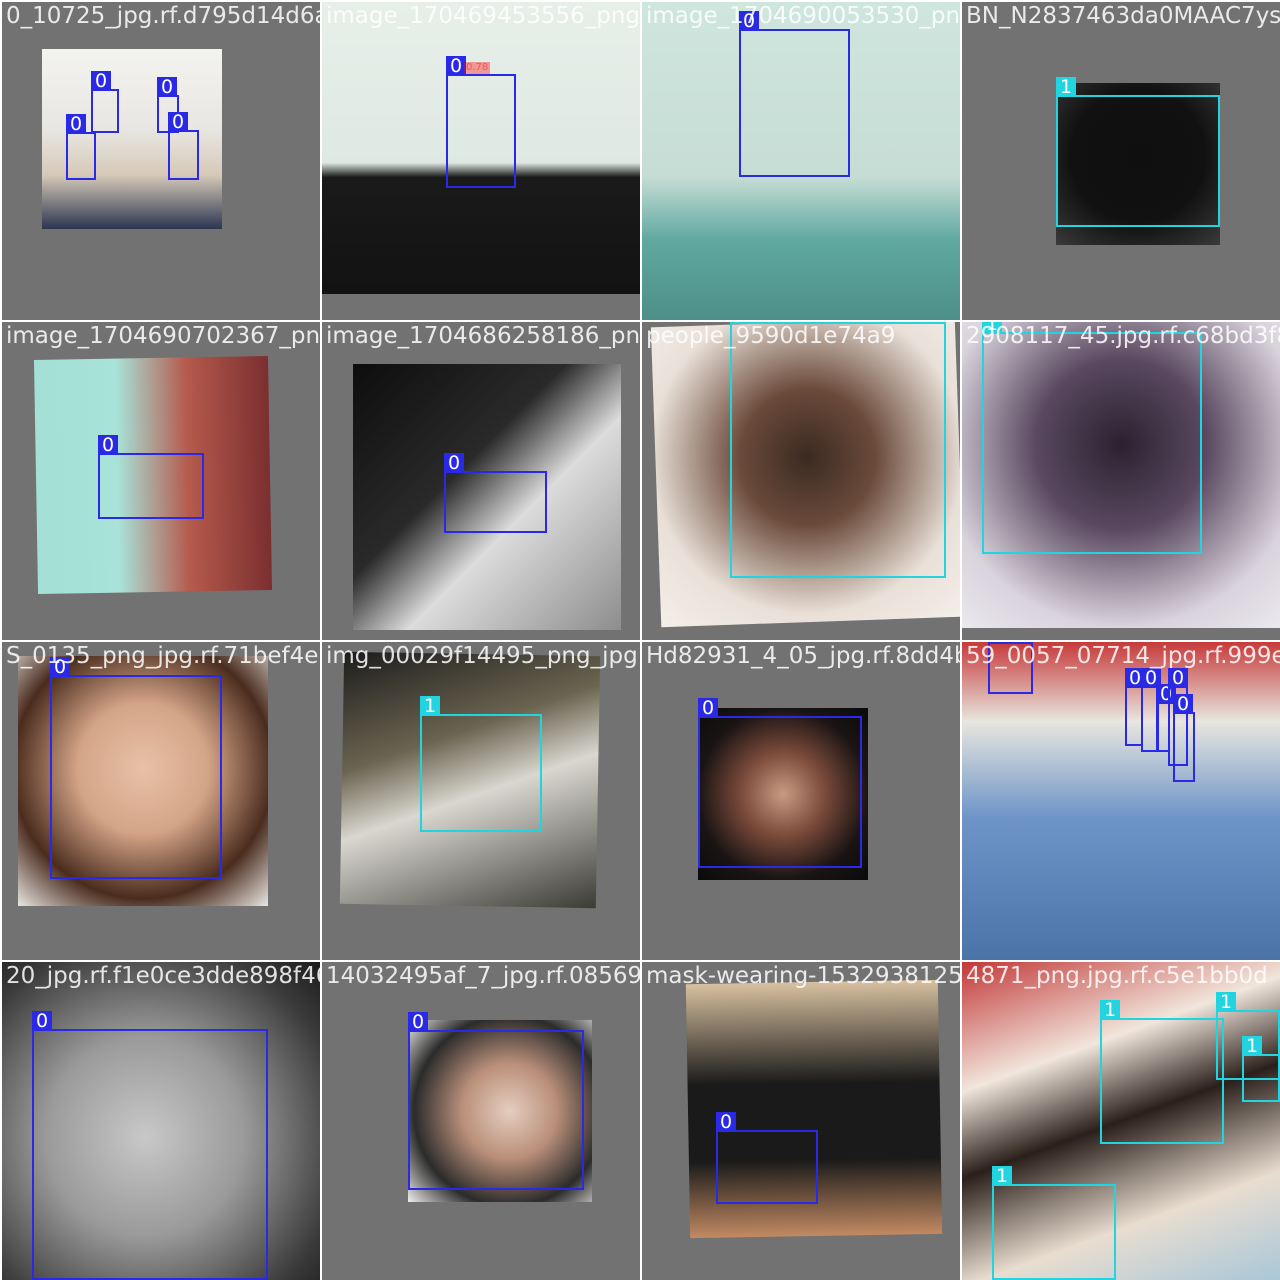 The image size is (1280, 1280). I want to click on tile-filename: mask-wearing-1532938125, so click(803, 976).